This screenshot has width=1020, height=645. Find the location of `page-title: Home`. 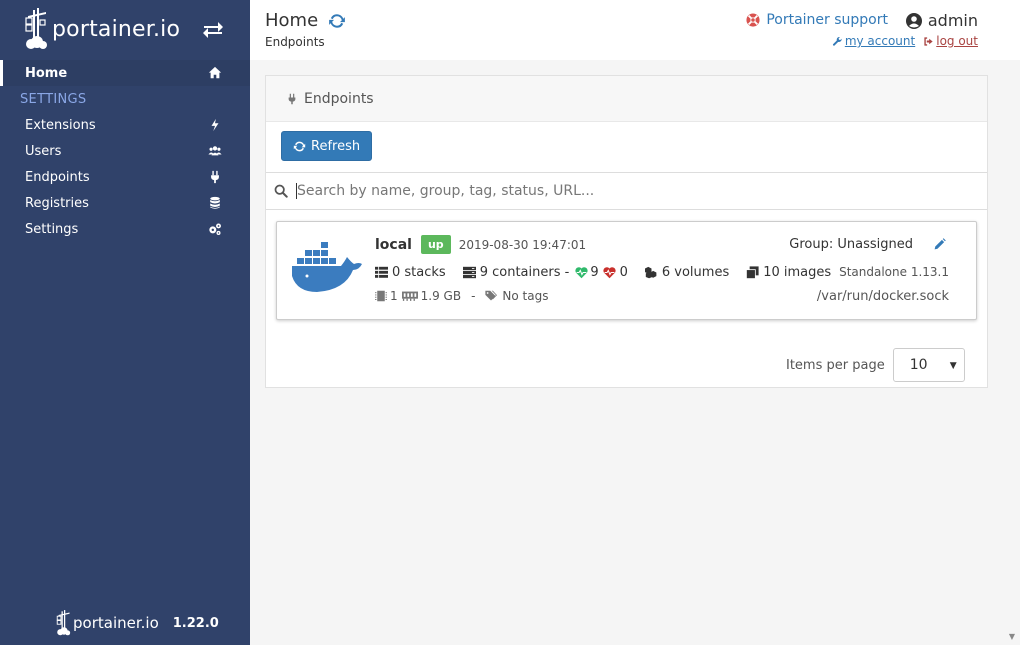

page-title: Home is located at coordinates (292, 20).